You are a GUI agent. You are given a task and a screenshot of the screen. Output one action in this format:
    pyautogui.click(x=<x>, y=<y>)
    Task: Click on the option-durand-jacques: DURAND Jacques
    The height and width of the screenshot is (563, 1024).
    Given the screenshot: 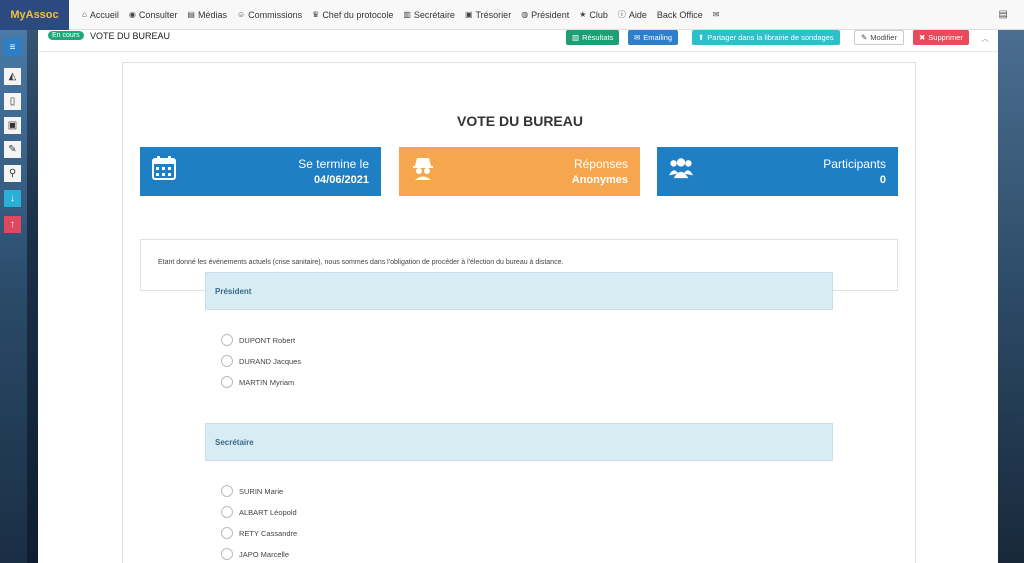 What is the action you would take?
    pyautogui.click(x=261, y=361)
    